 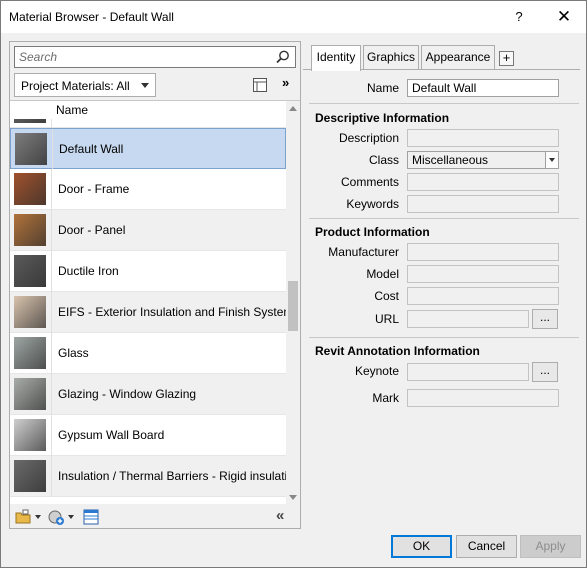 I want to click on cost-label: Cost, so click(x=386, y=296).